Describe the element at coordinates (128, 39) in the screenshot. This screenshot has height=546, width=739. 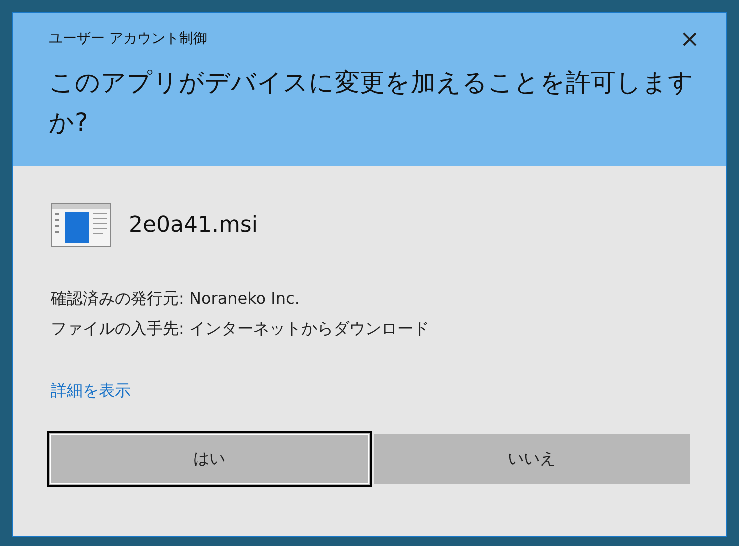
I see `window-title: ユーザー アカウント制御` at that location.